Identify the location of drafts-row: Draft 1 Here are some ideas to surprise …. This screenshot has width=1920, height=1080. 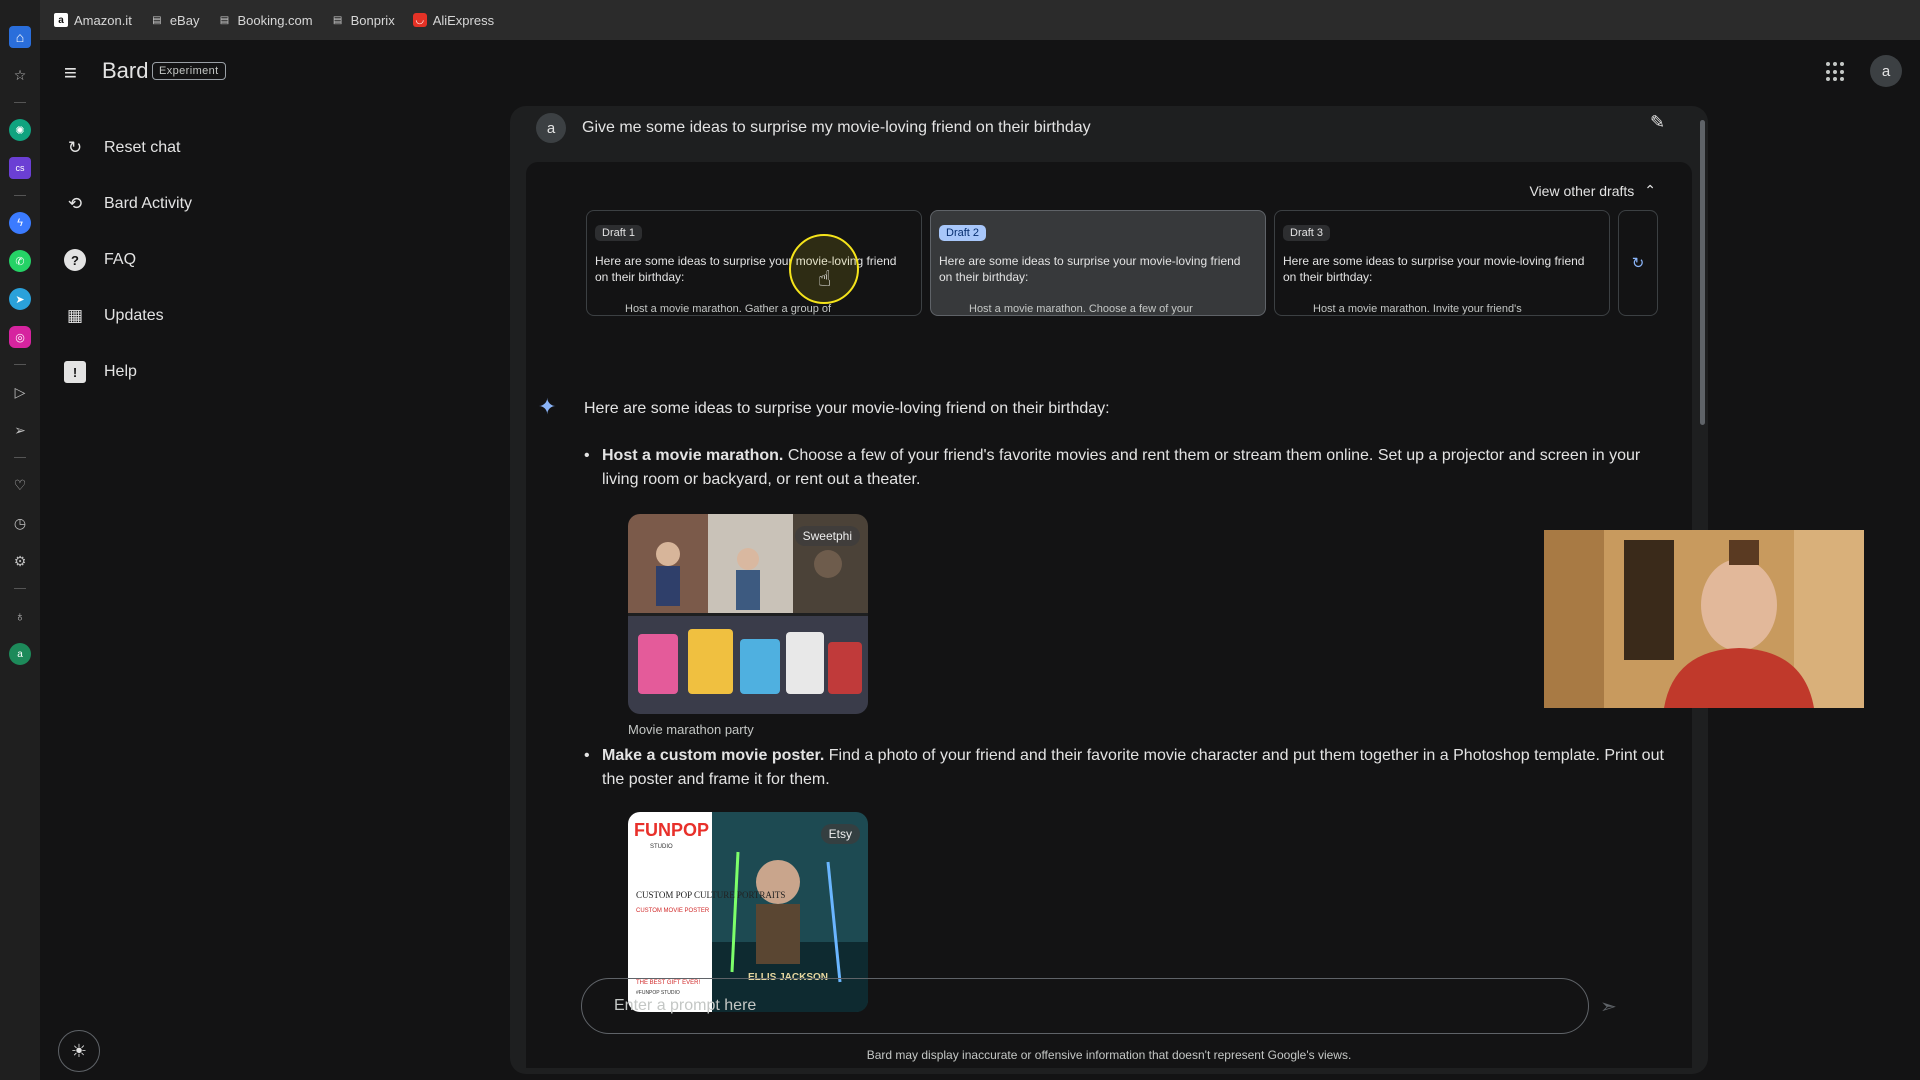
(1122, 263).